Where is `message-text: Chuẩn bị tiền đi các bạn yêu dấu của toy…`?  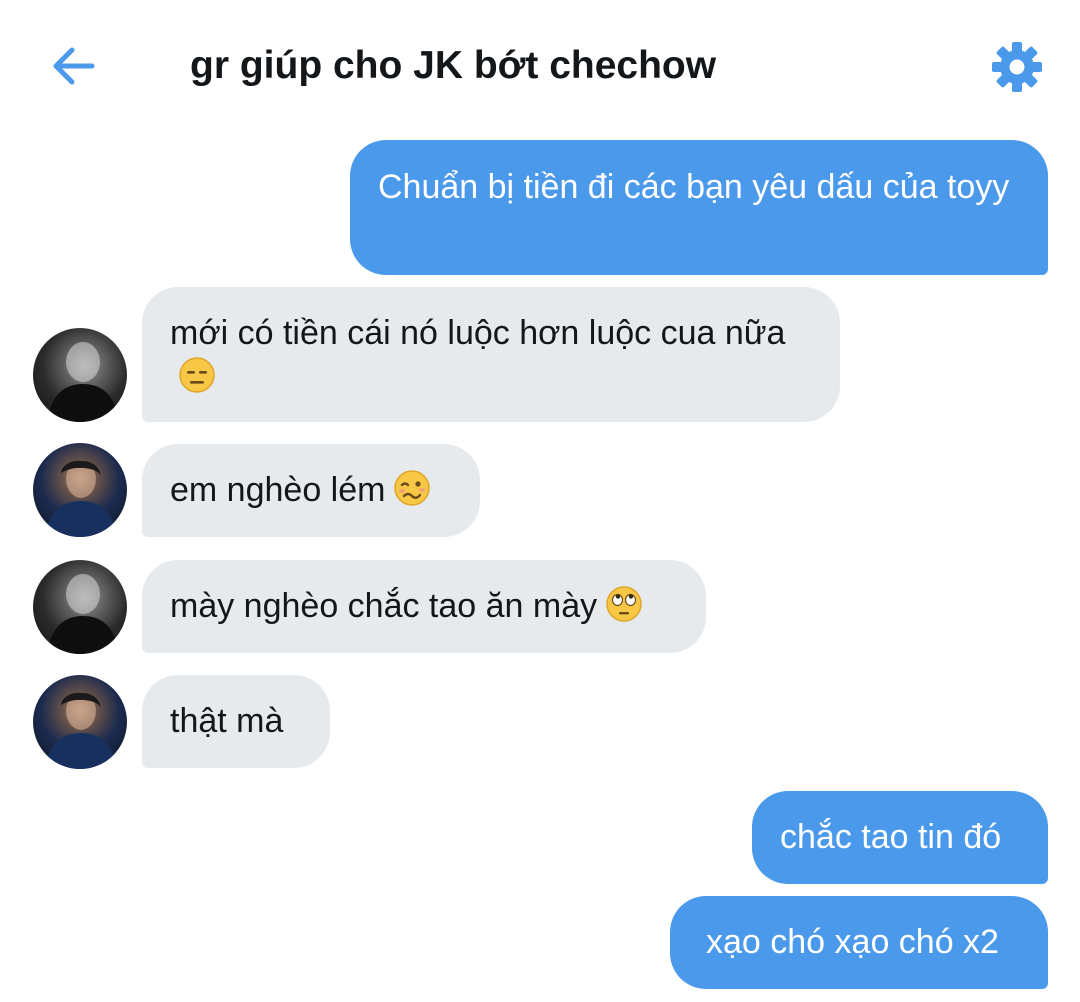 message-text: Chuẩn bị tiền đi các bạn yêu dấu của toy… is located at coordinates (694, 187).